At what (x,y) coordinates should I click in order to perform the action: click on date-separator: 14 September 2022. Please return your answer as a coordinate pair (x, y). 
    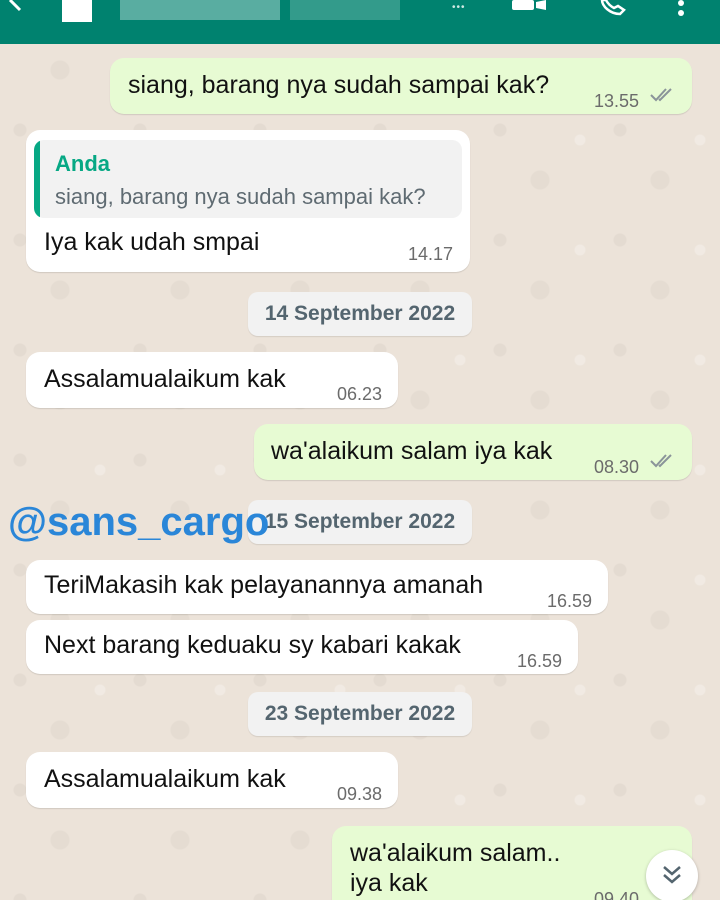
    Looking at the image, I should click on (360, 314).